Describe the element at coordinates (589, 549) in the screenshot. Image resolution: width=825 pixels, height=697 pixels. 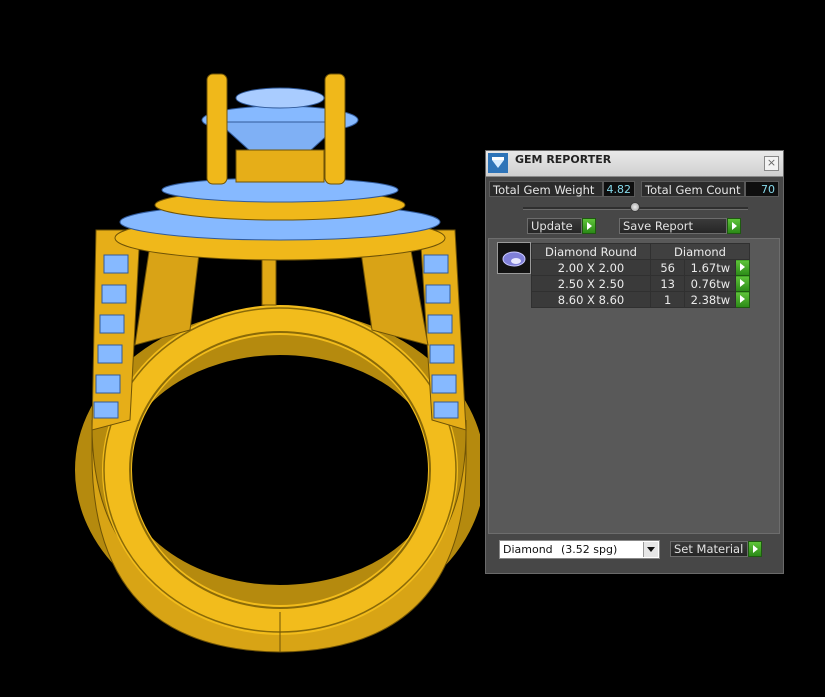
I see `material-density: (3.52 spg)` at that location.